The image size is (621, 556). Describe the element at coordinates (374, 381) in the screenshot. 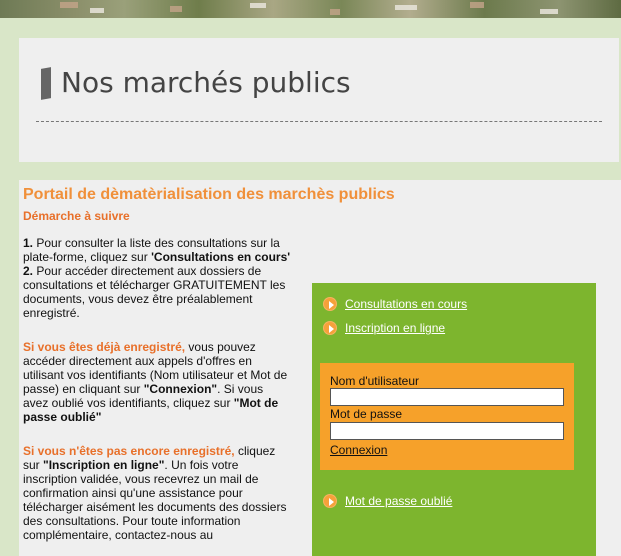

I see `username-label: Nom d'utilisateur` at that location.